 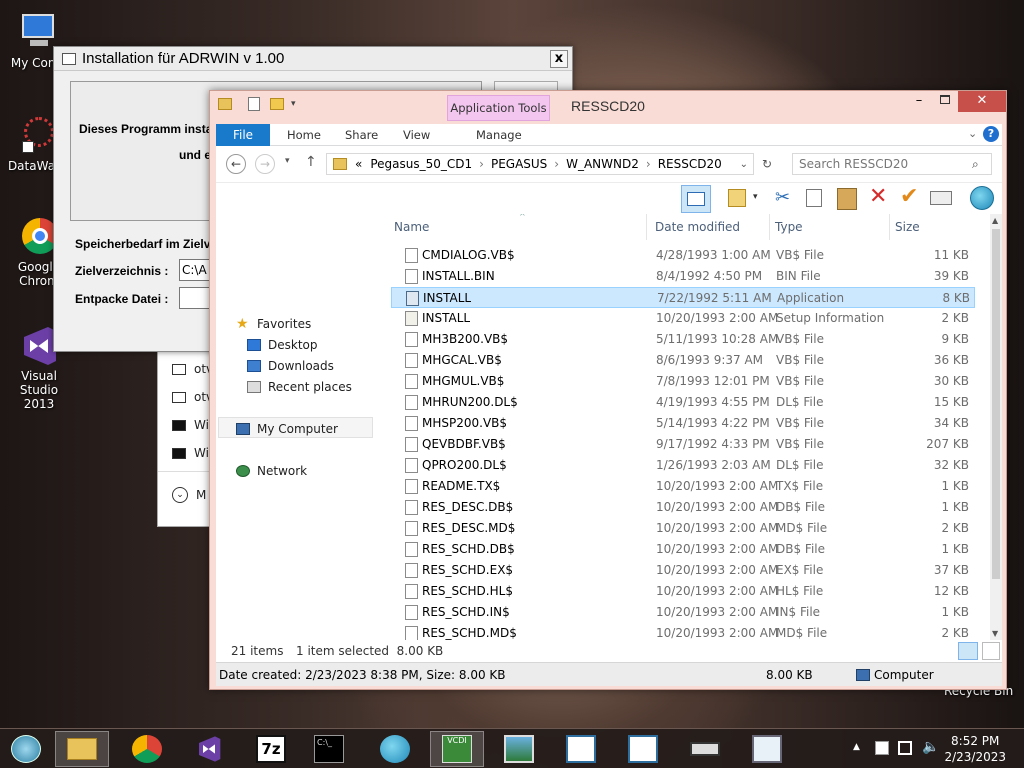 What do you see at coordinates (975, 164) in the screenshot?
I see `search-icon: ⌕` at bounding box center [975, 164].